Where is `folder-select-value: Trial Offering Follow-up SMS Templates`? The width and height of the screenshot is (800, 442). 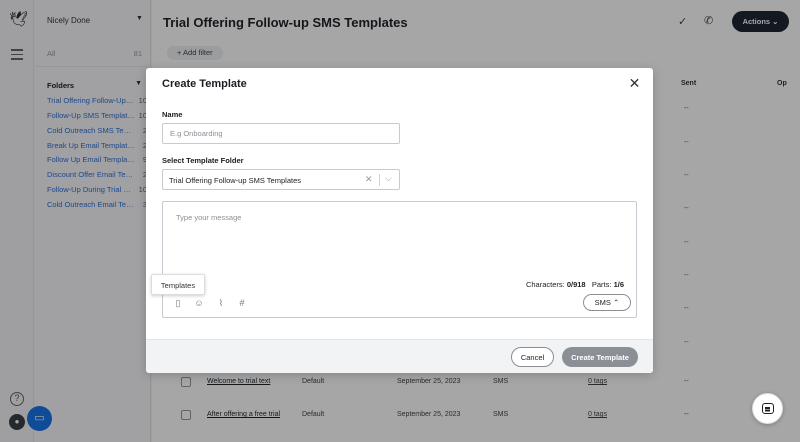
folder-select-value: Trial Offering Follow-up SMS Templates is located at coordinates (235, 180).